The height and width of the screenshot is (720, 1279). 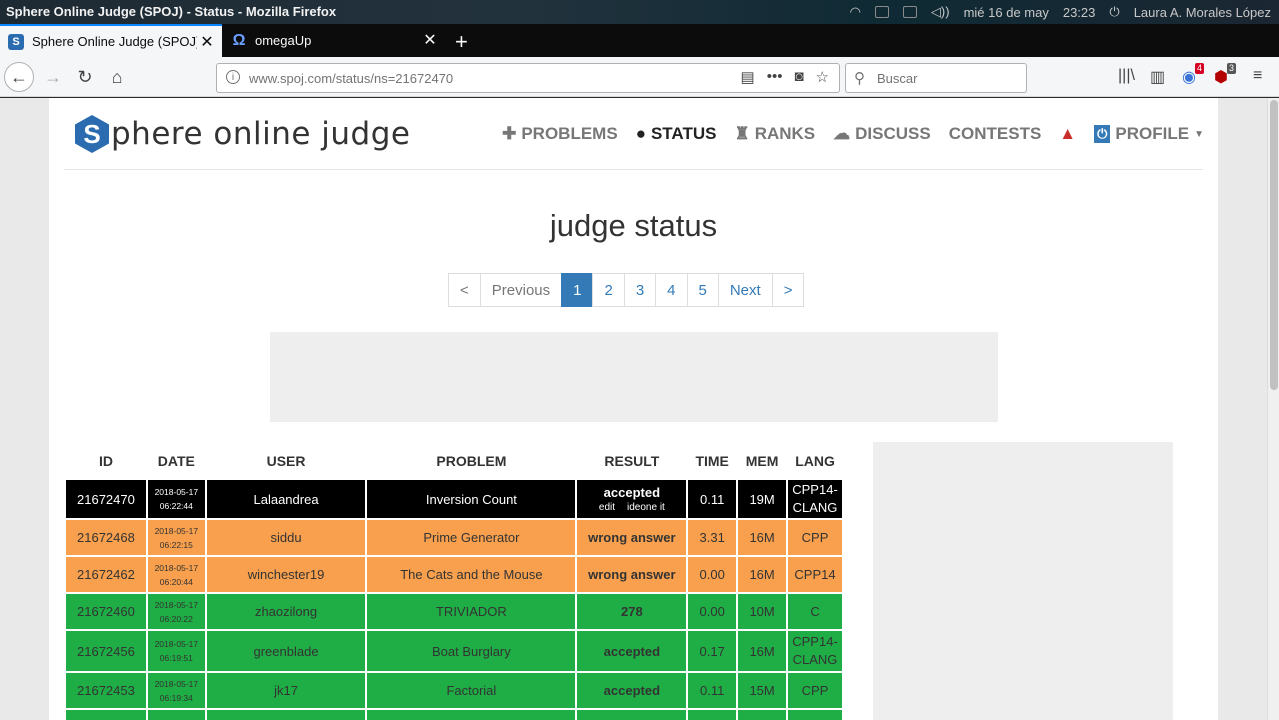 I want to click on cell-id: 21672453, so click(x=106, y=690).